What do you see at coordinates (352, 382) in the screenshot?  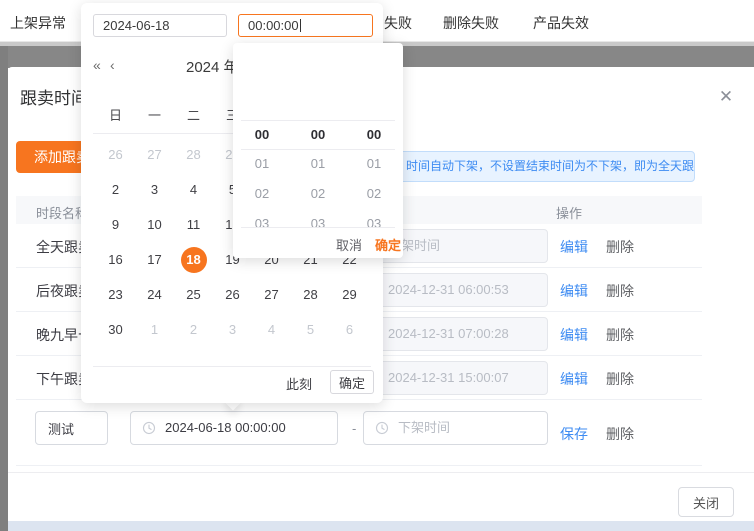 I see `calendar-confirm-button: 确定` at bounding box center [352, 382].